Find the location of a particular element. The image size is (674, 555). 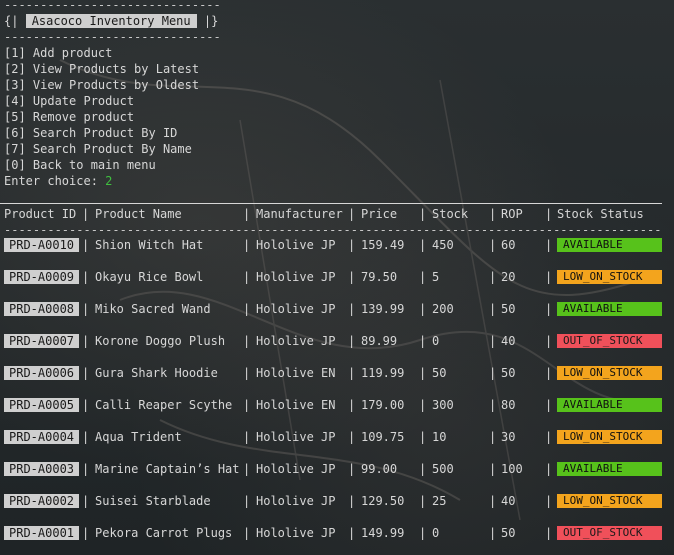

product-stock: 50 is located at coordinates (439, 373).